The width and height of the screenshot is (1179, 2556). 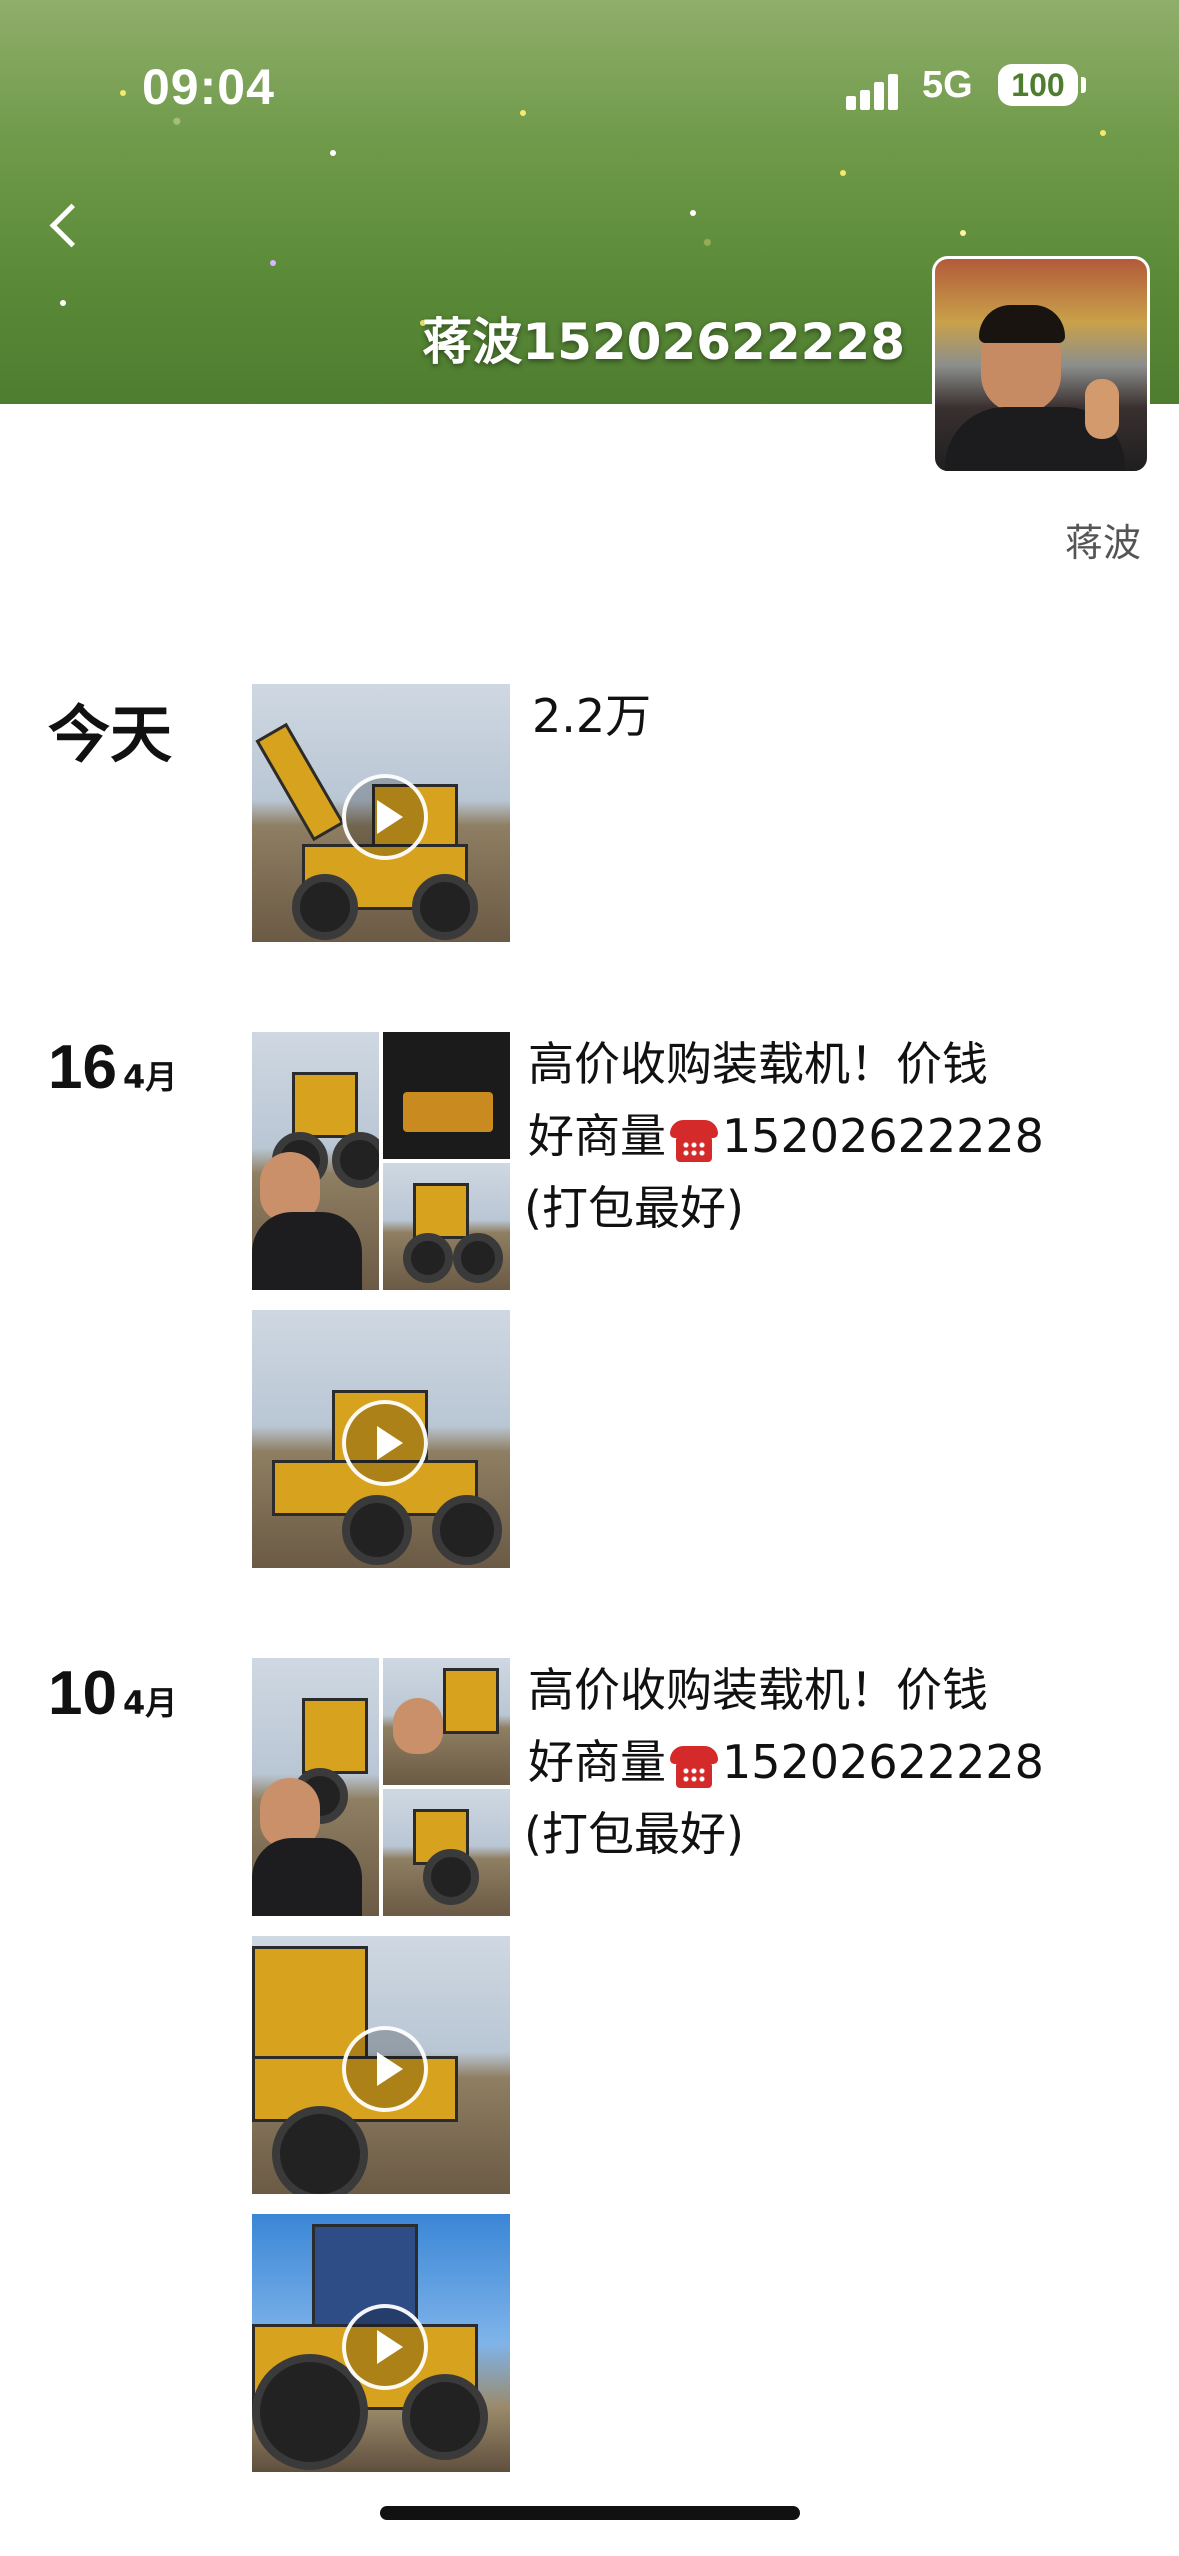 What do you see at coordinates (1042, 85) in the screenshot?
I see `battery-icon: 100` at bounding box center [1042, 85].